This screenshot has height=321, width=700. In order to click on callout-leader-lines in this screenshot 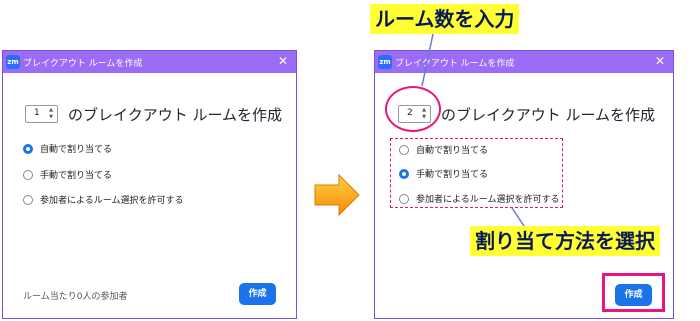, I will do `click(473, 130)`.